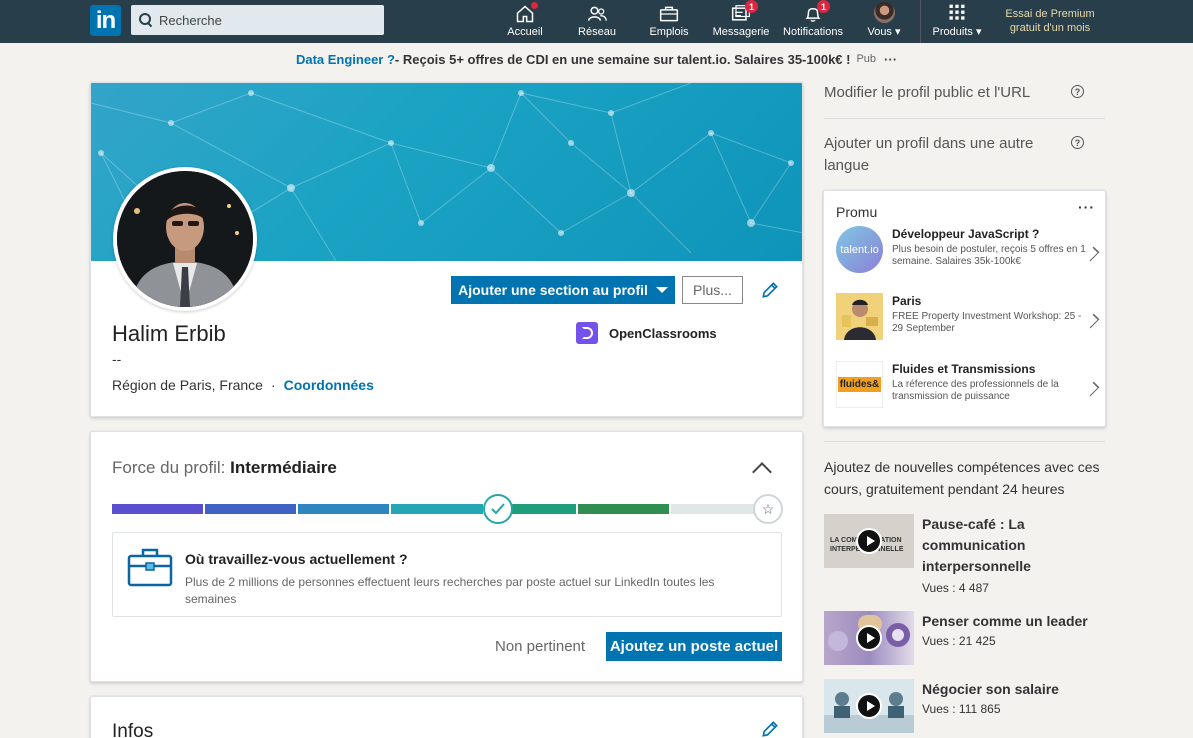 The height and width of the screenshot is (738, 1193). I want to click on profile-strength-meter, so click(437, 509).